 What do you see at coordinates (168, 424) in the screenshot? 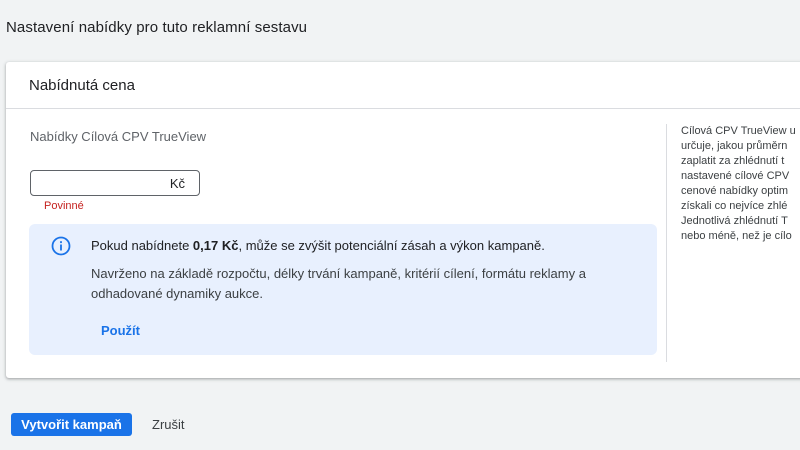
I see `cancel-button: Zrušit` at bounding box center [168, 424].